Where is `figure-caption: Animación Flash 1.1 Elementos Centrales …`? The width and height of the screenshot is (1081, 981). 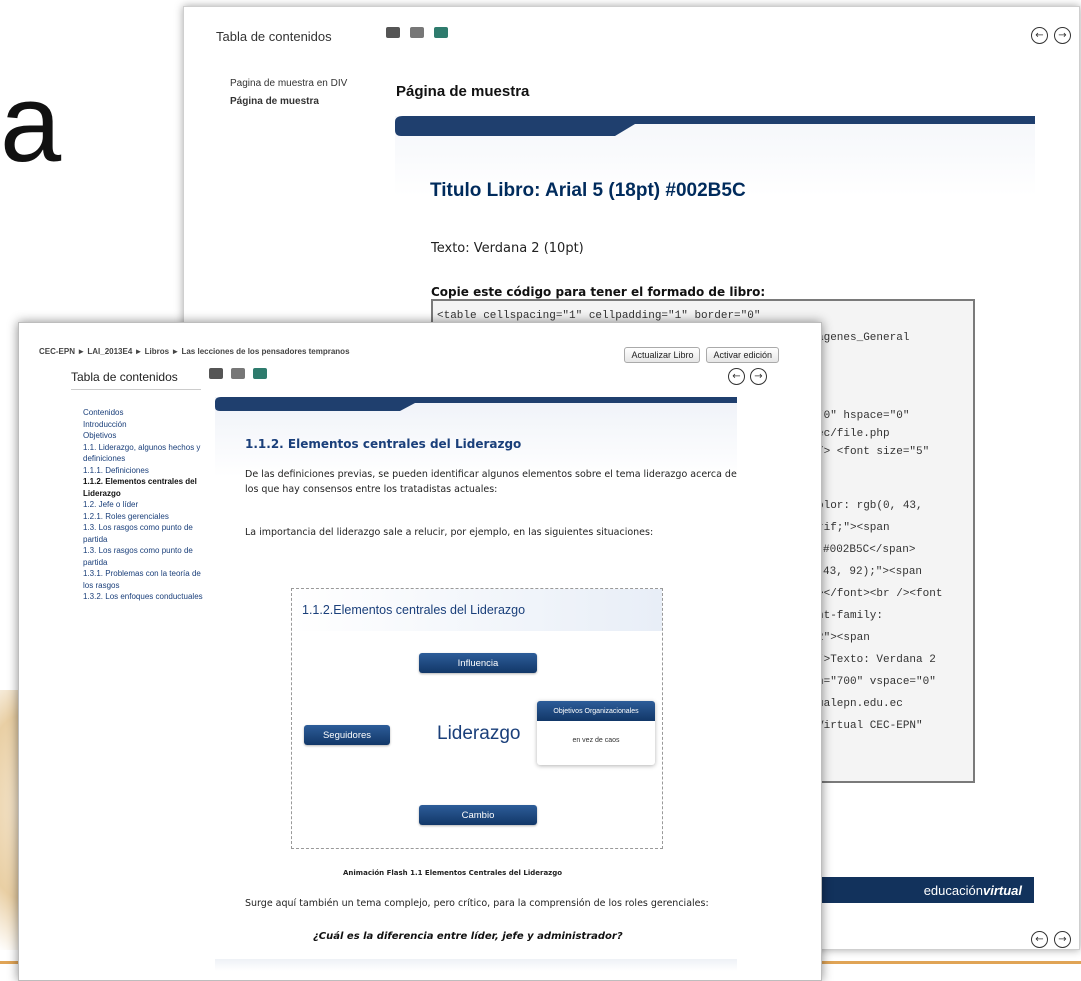 figure-caption: Animación Flash 1.1 Elementos Centrales … is located at coordinates (453, 873).